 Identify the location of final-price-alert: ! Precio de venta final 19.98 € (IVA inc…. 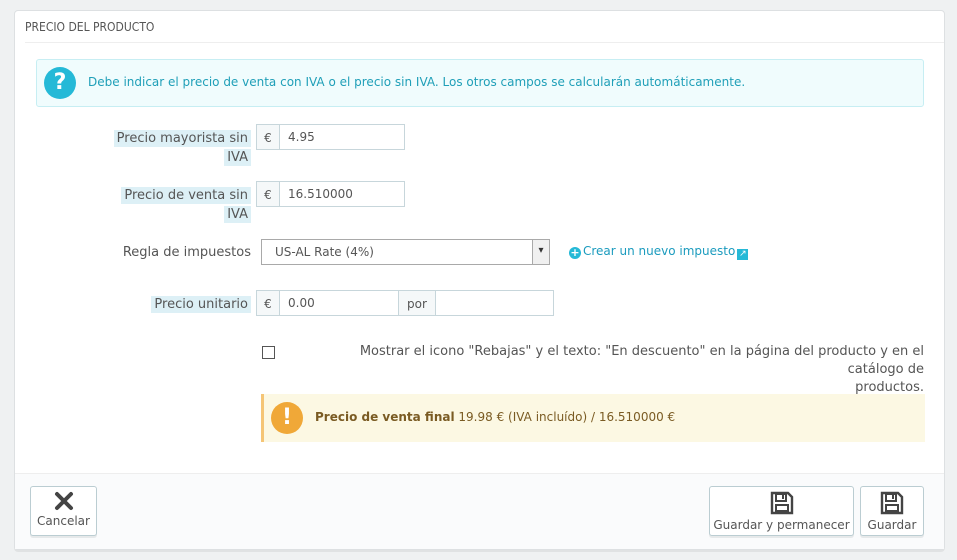
(593, 418).